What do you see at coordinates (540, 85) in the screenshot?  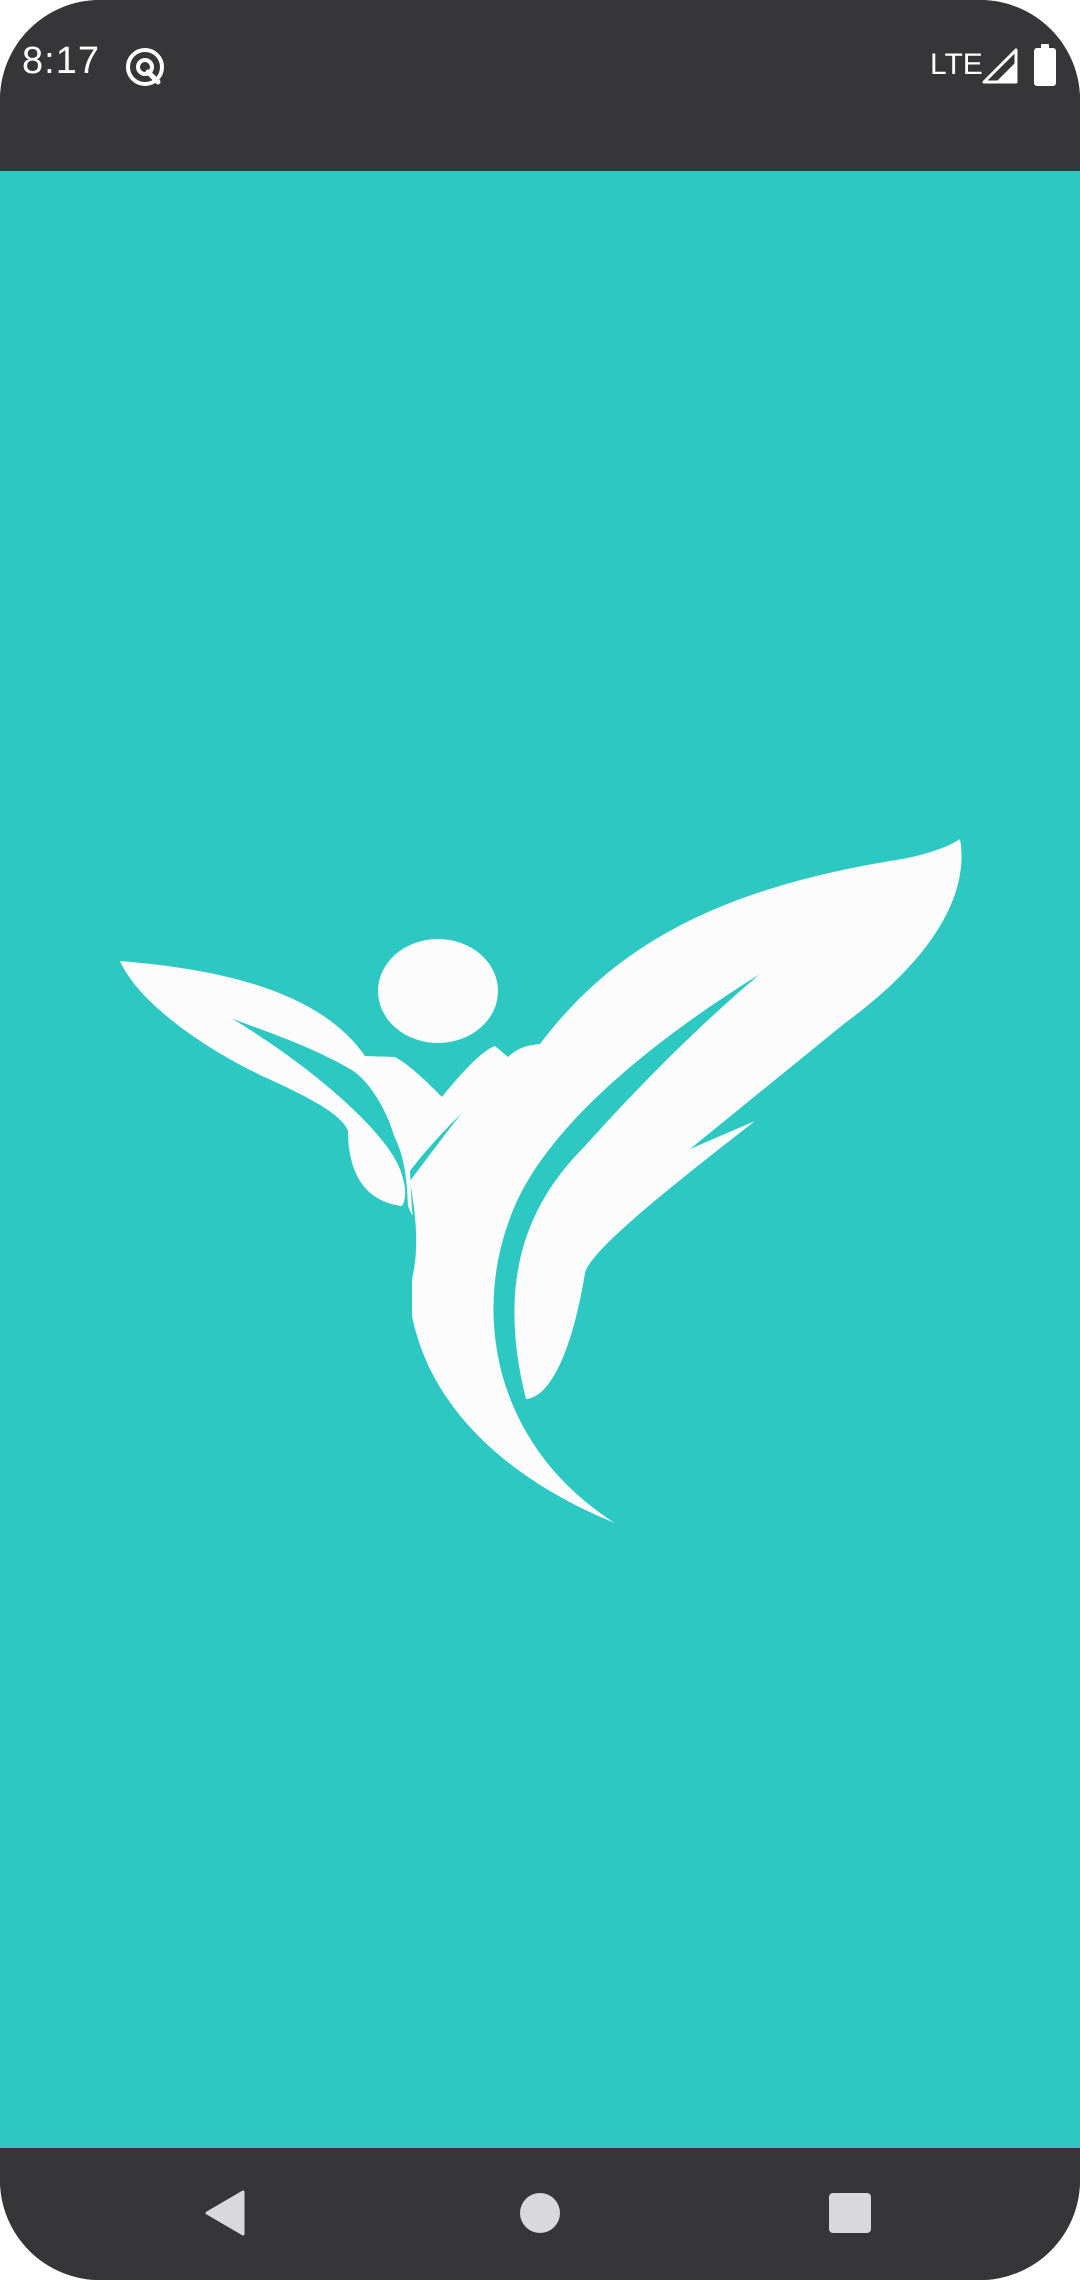 I see `status-bar: 8:17 LTE` at bounding box center [540, 85].